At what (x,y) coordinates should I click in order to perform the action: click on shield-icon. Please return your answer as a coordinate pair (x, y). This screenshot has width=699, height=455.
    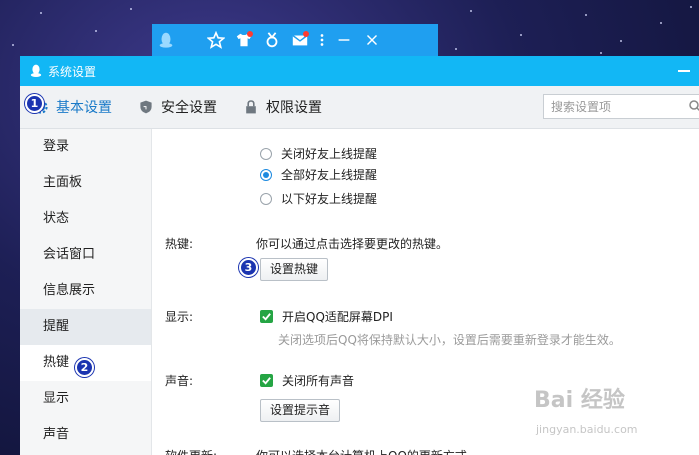
    Looking at the image, I should click on (146, 107).